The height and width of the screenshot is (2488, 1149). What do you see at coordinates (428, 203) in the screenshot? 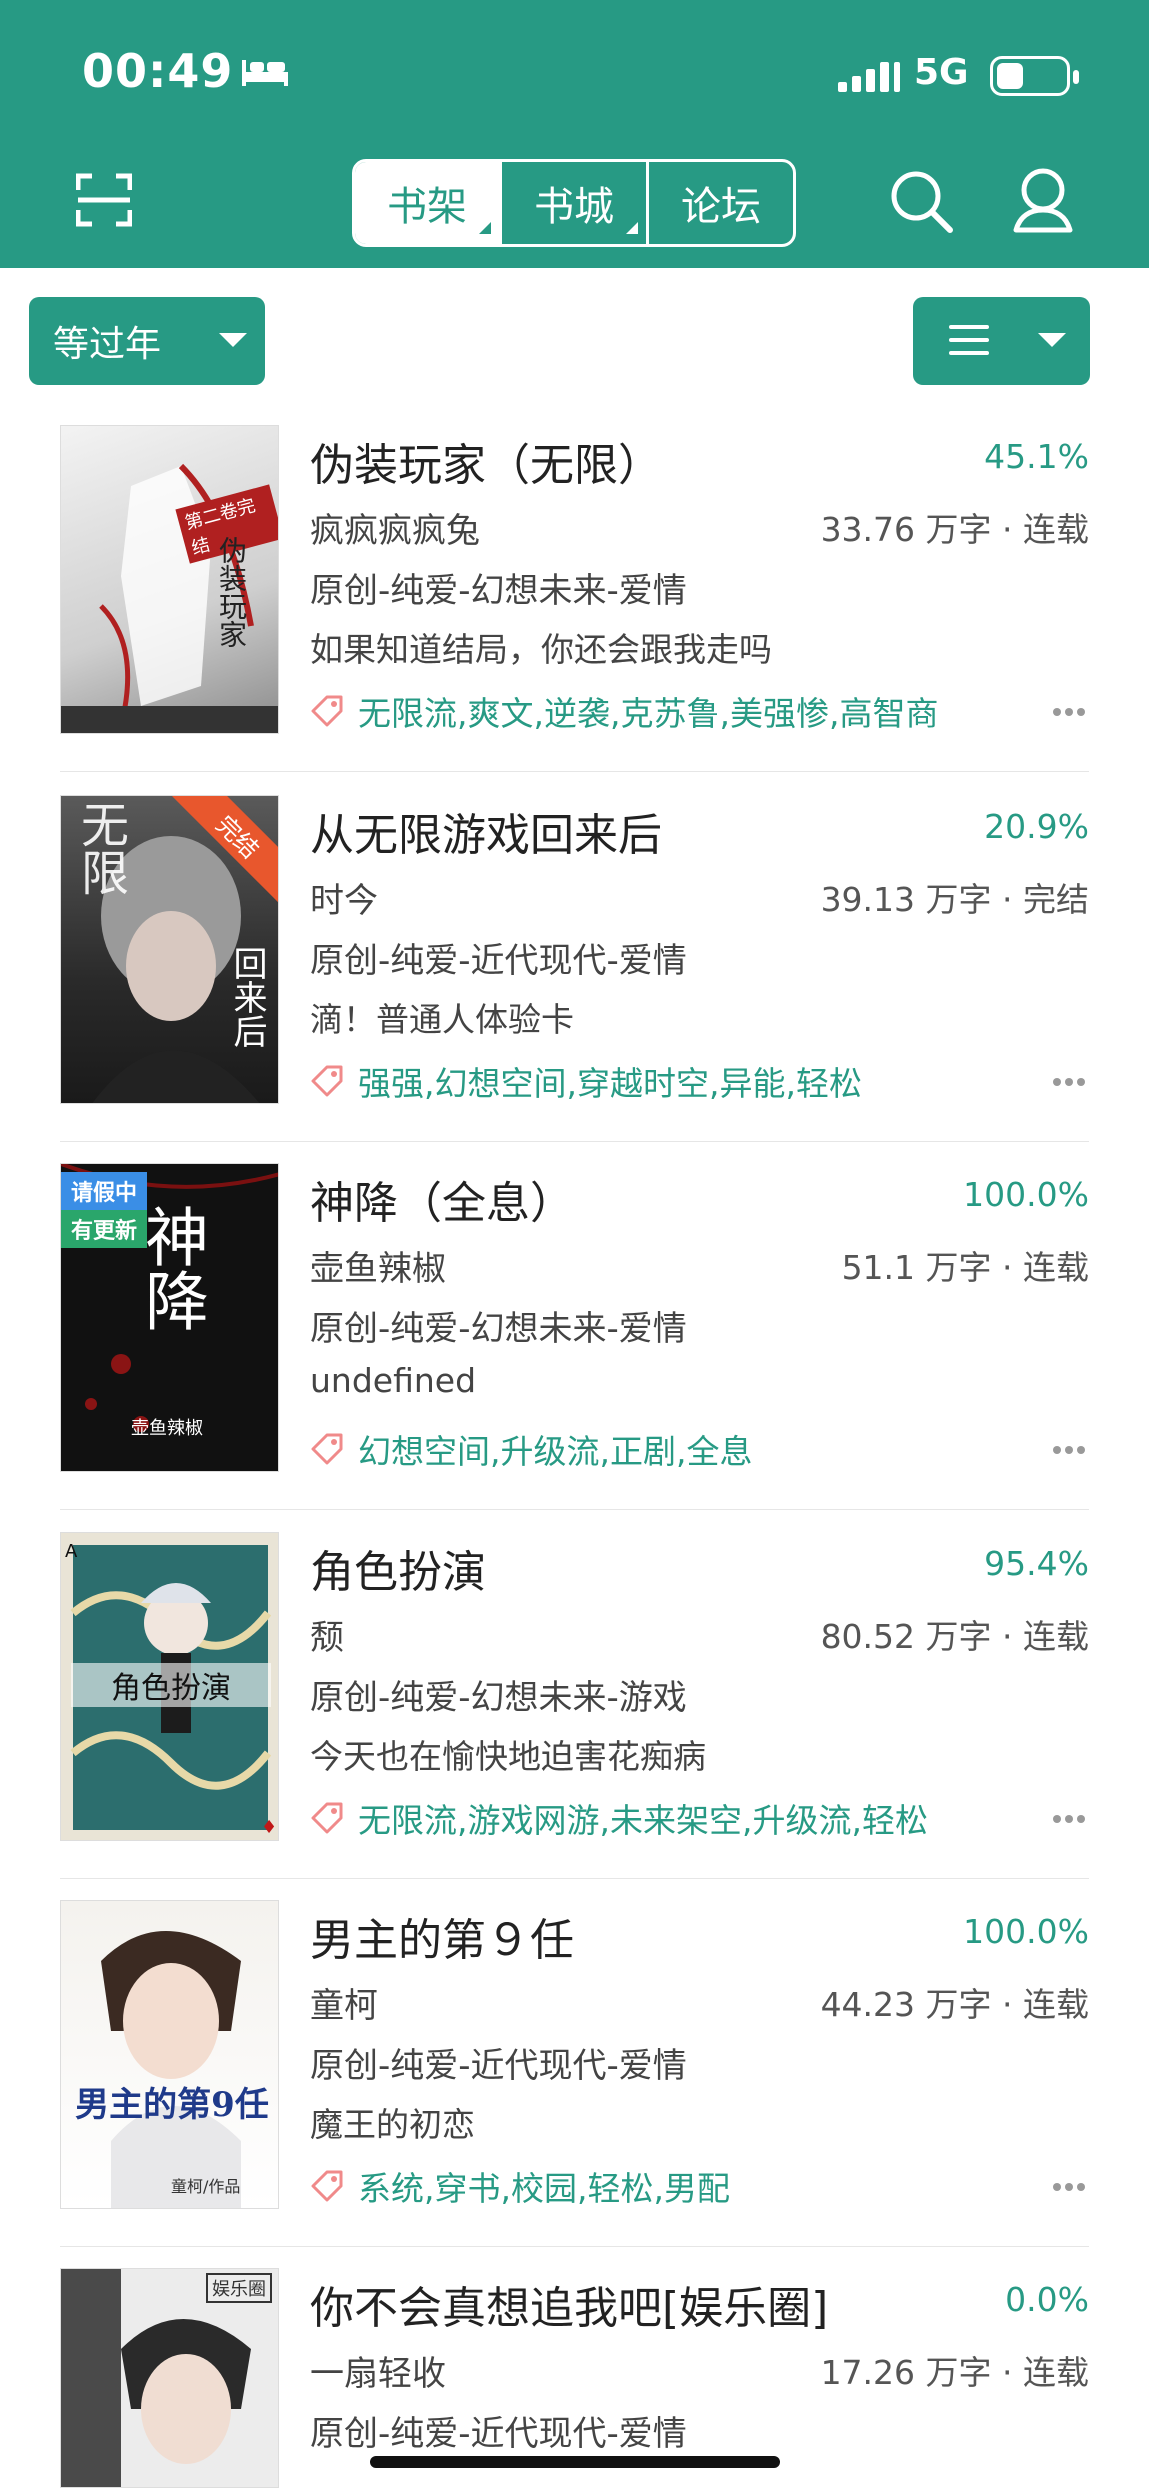
I see `tab-bookshelf: 书架` at bounding box center [428, 203].